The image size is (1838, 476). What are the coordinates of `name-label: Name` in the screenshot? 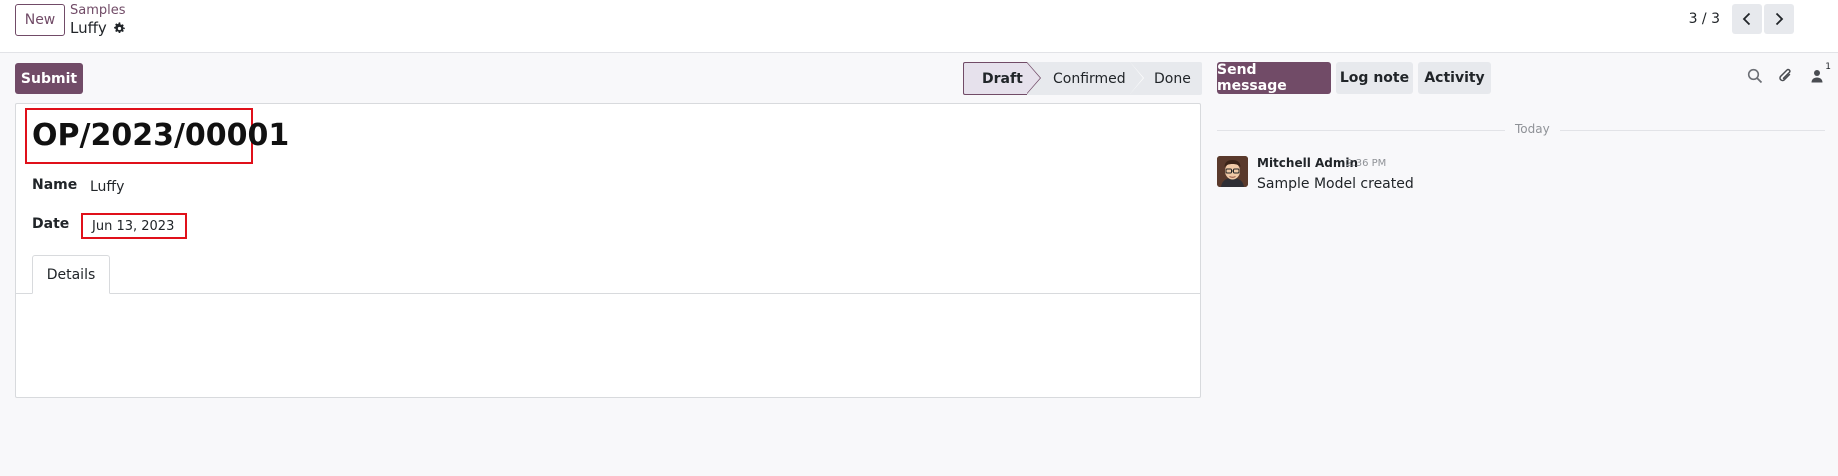 It's located at (55, 185).